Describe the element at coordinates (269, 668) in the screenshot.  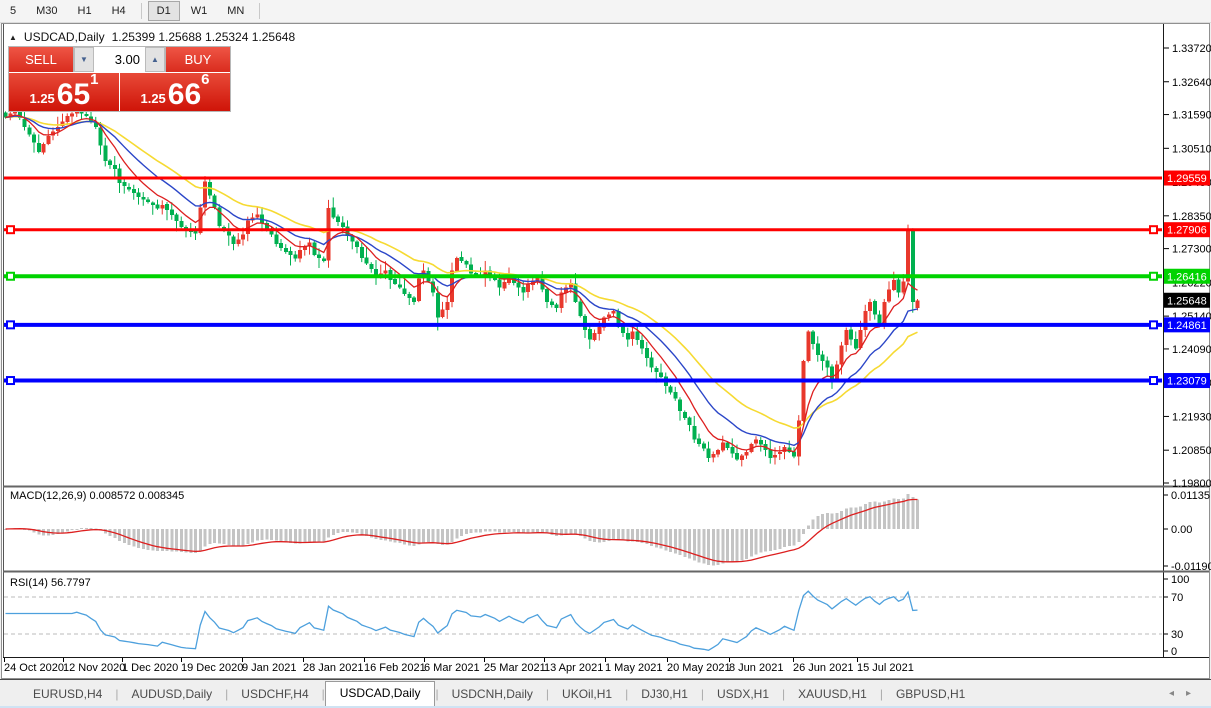
I see `time-axis-label: 9 Jan 2021` at that location.